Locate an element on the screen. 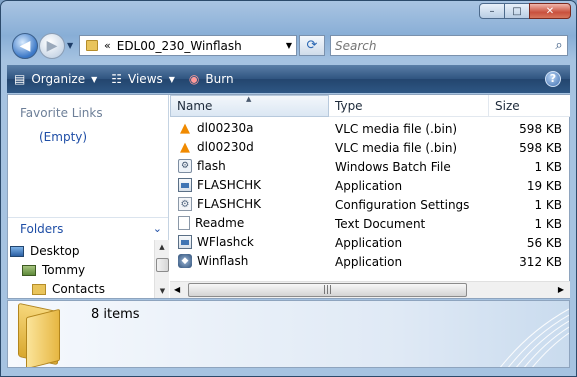  address-chevron: « is located at coordinates (107, 45).